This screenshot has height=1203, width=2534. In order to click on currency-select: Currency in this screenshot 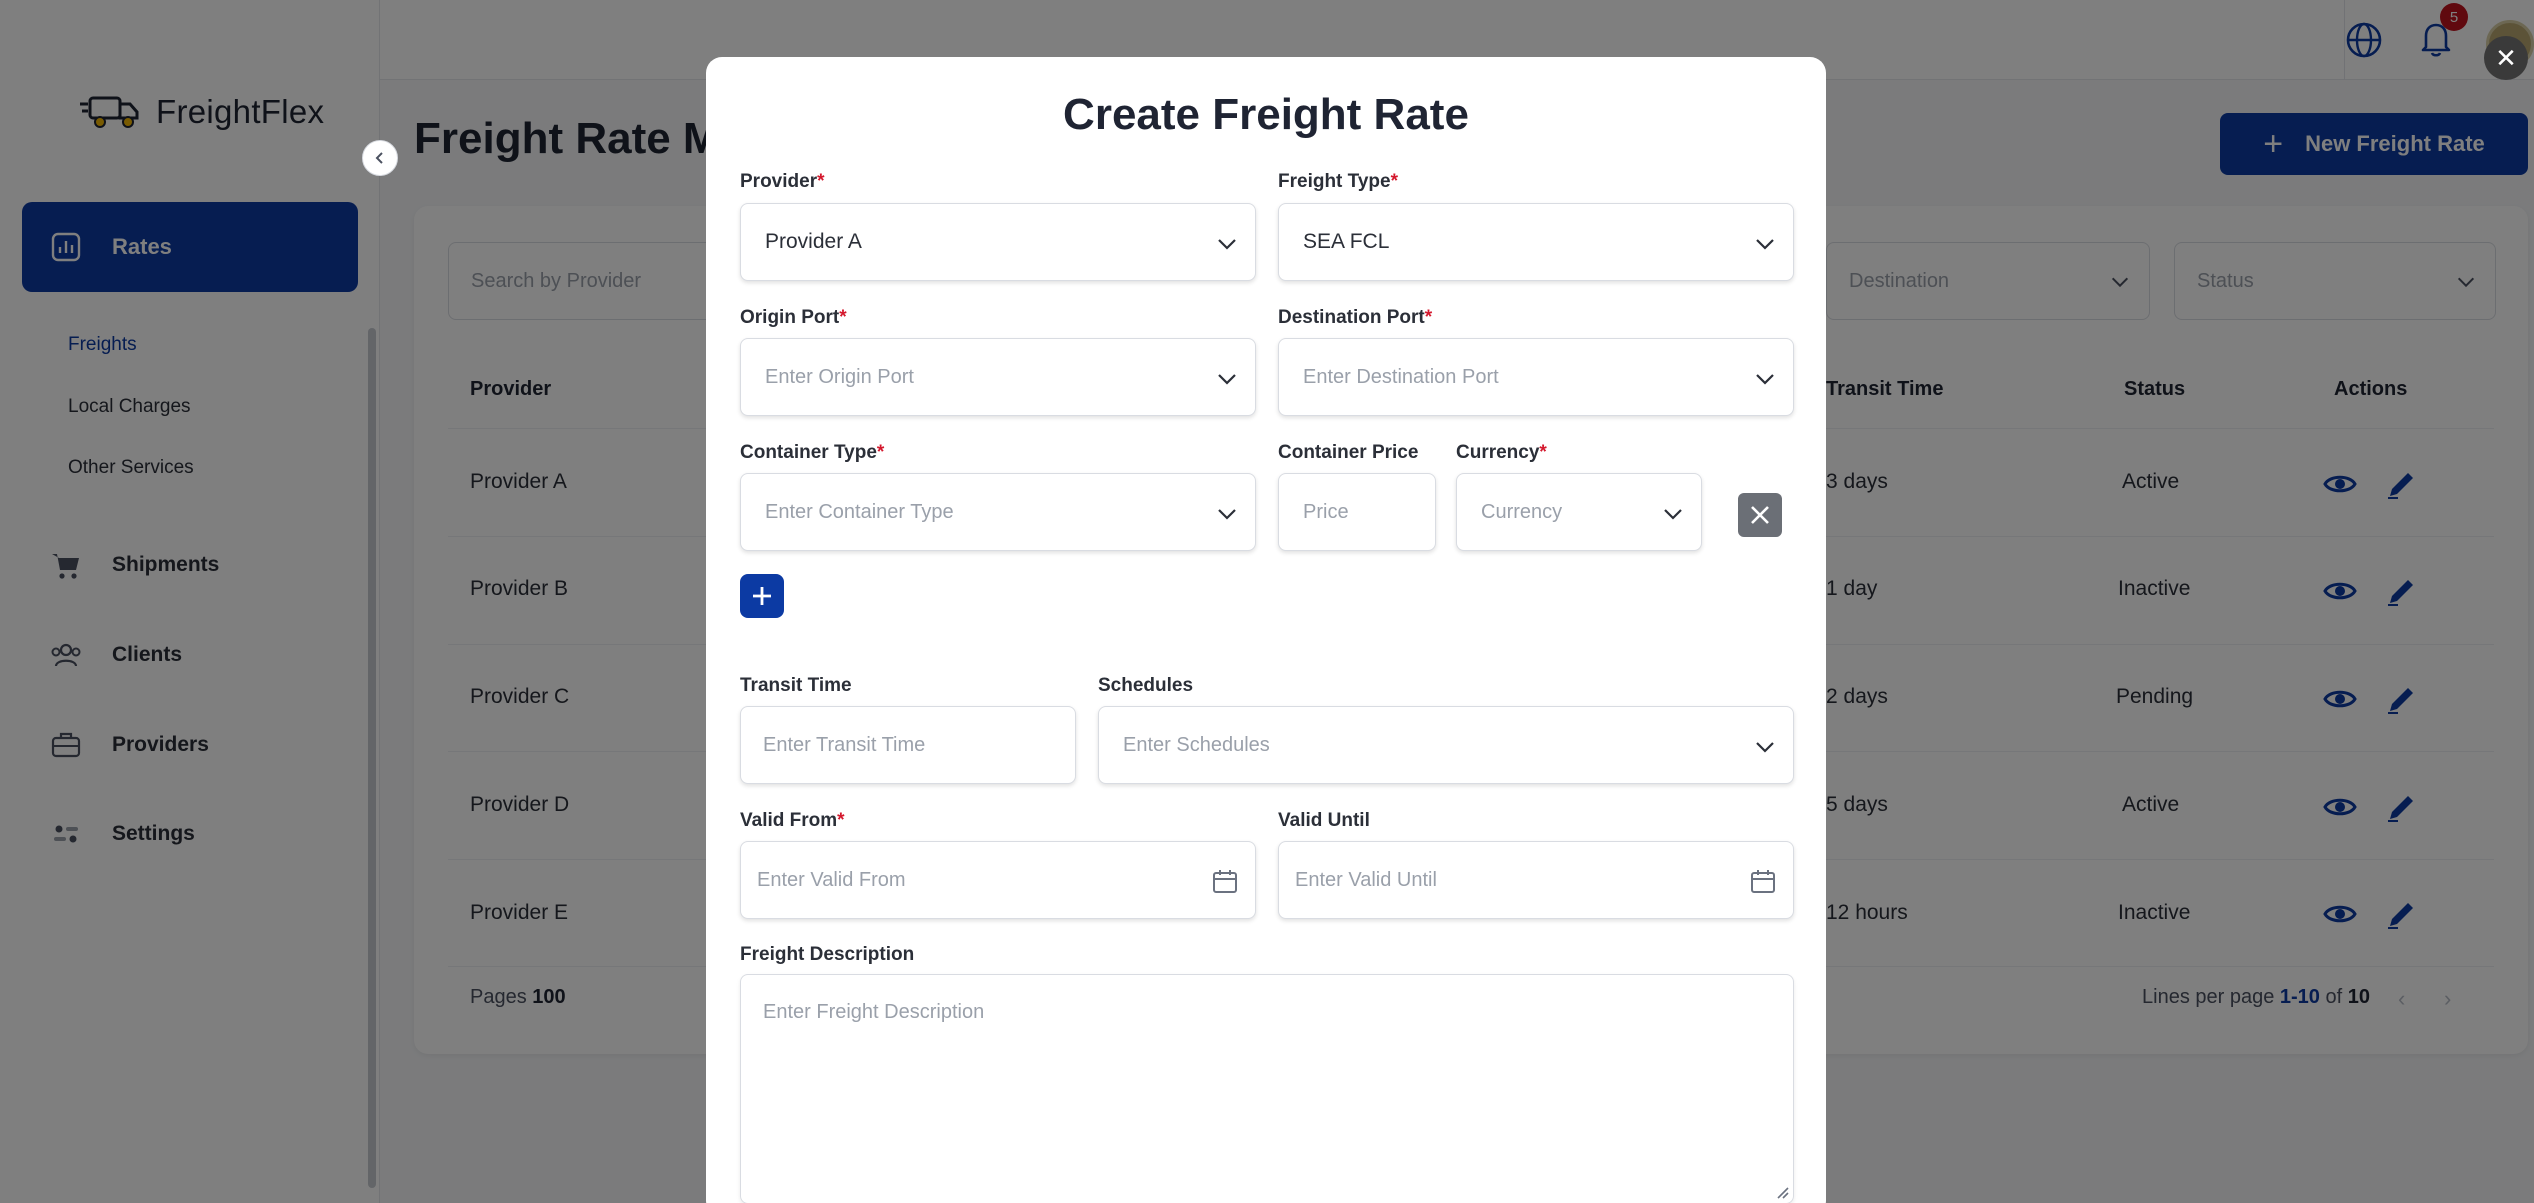, I will do `click(1579, 512)`.